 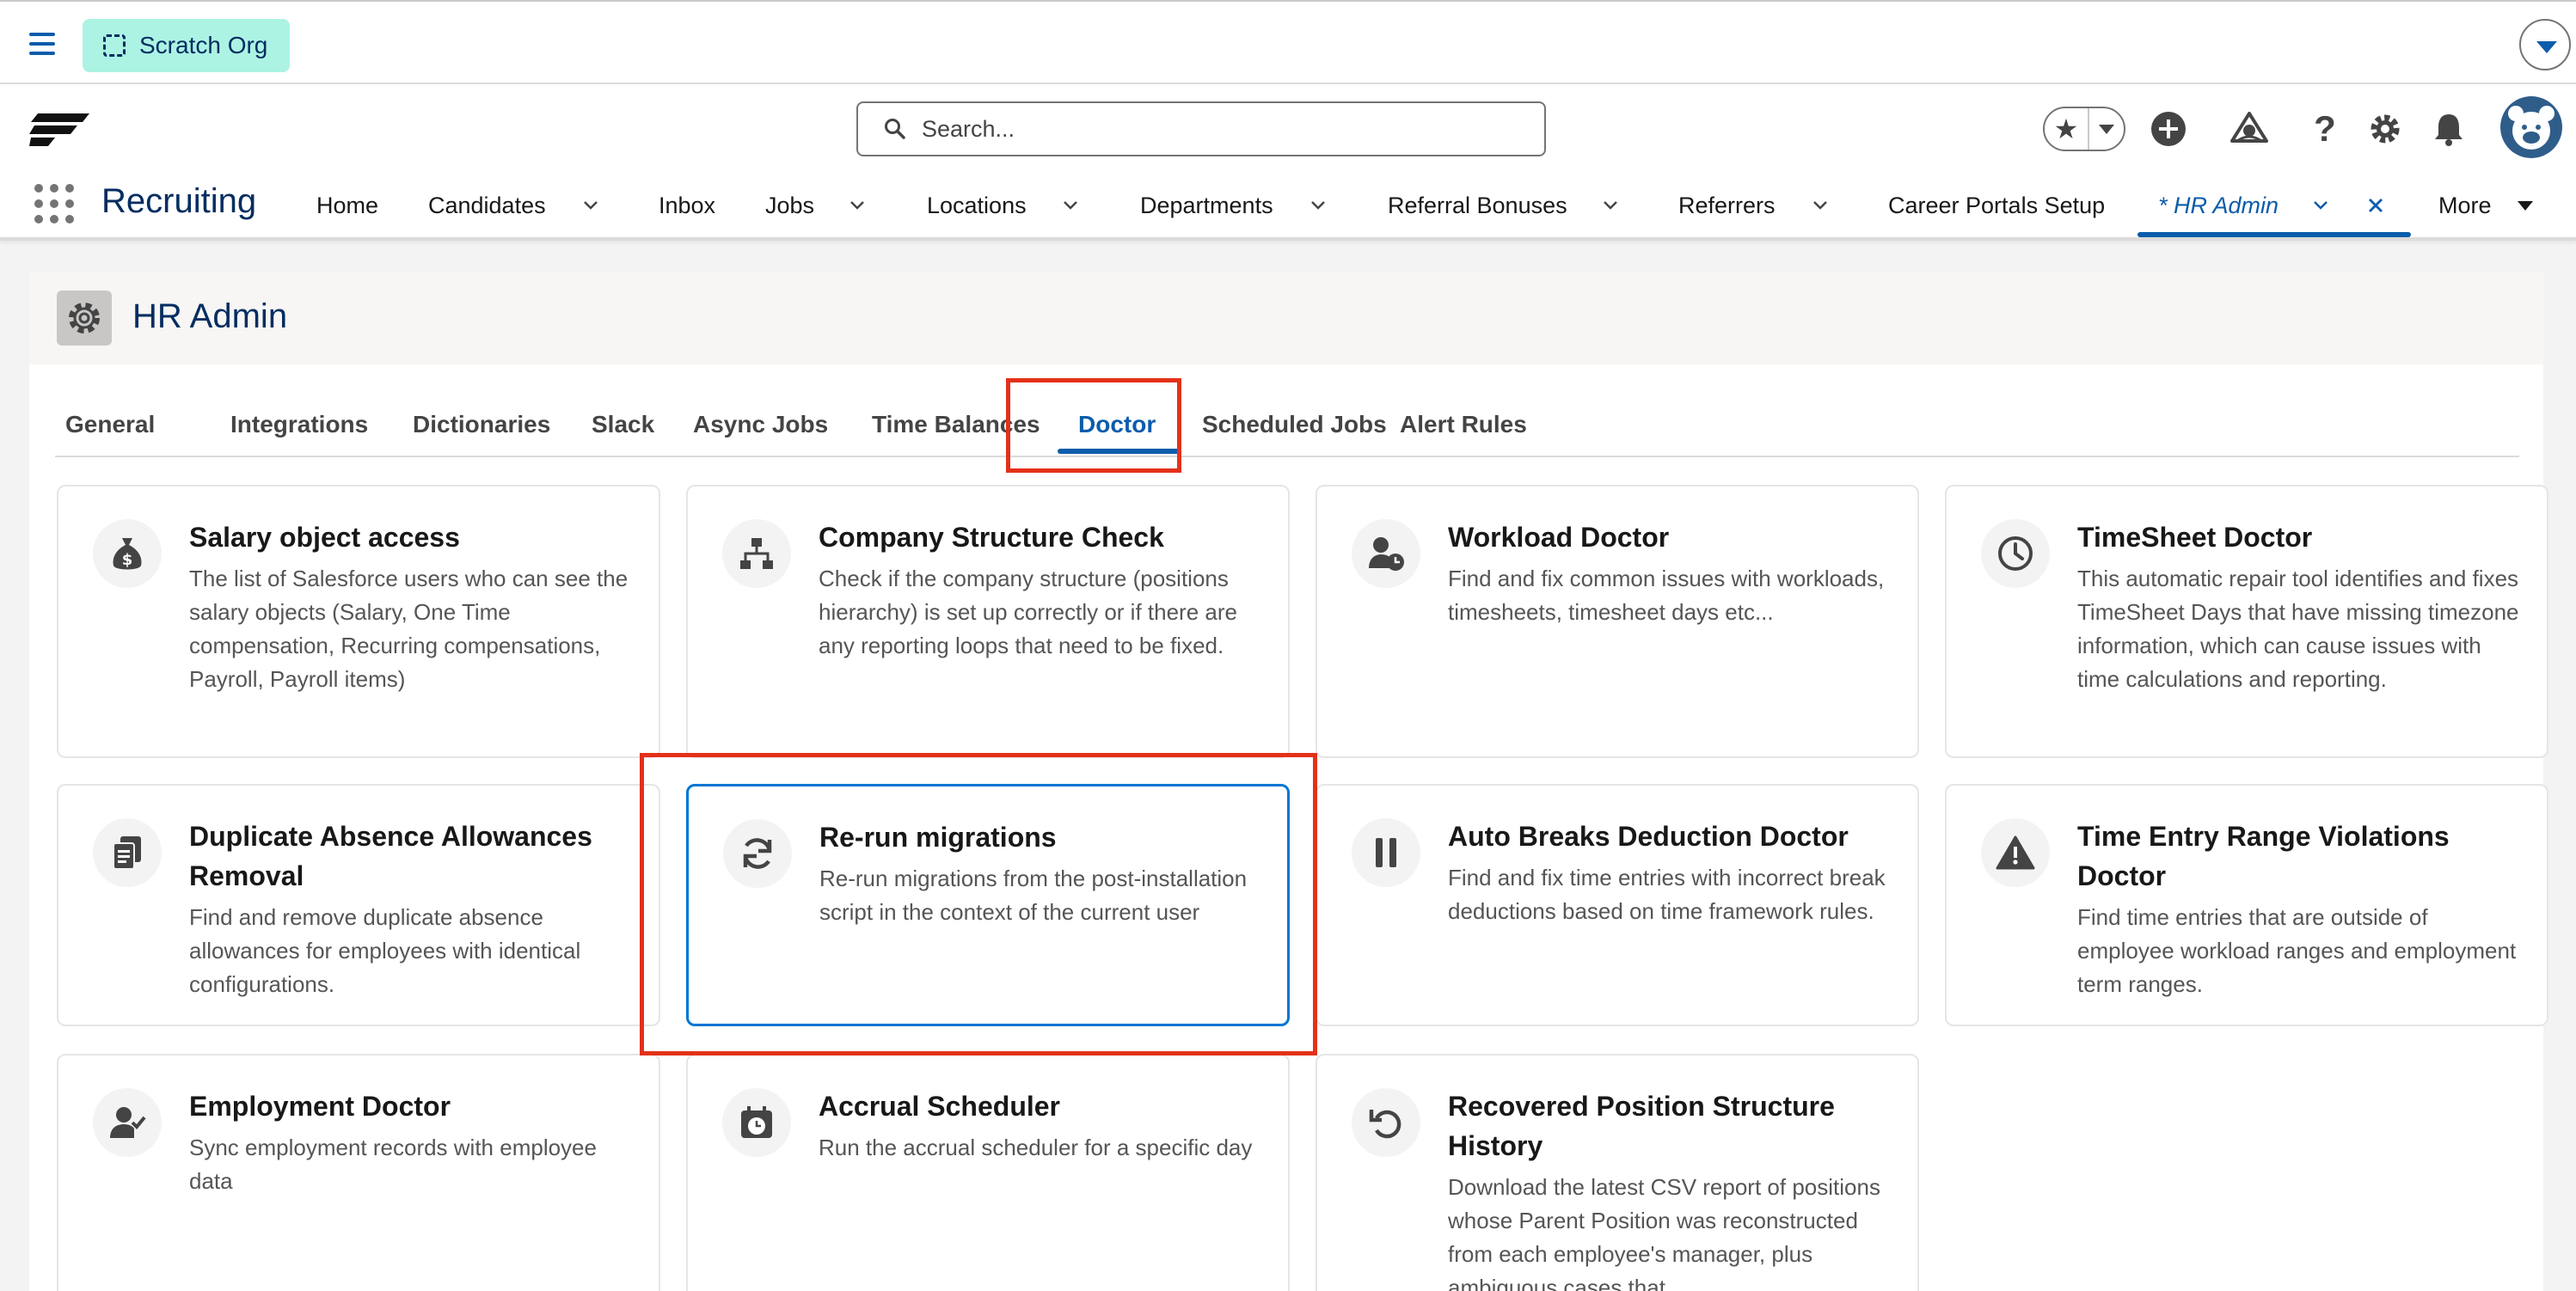 I want to click on card-title: Salary object access, so click(x=324, y=537).